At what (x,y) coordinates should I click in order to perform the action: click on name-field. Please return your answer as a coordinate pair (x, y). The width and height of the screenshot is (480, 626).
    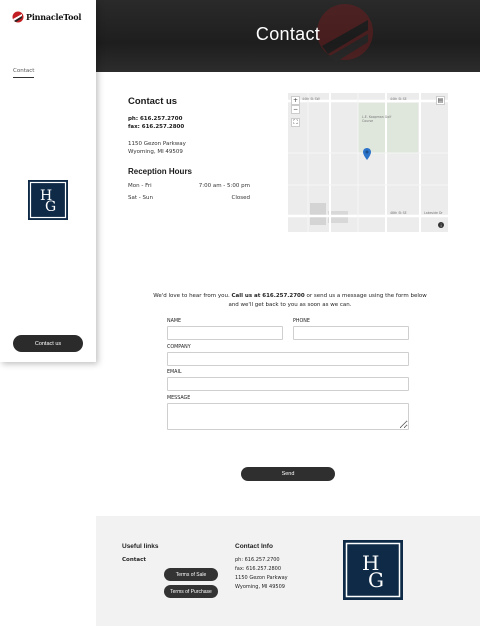
    Looking at the image, I should click on (225, 333).